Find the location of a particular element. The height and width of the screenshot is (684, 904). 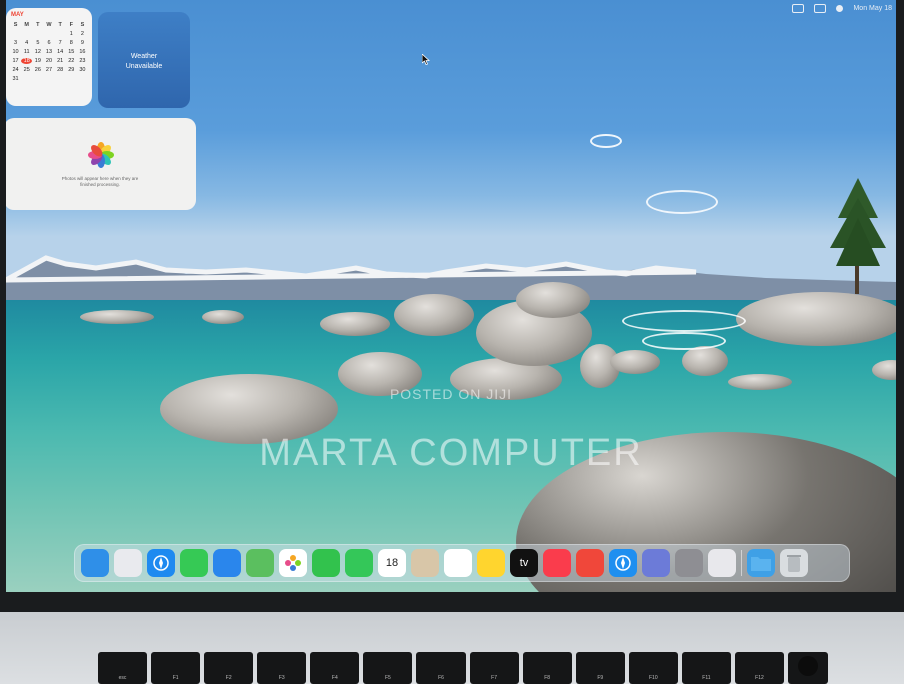

music-icon is located at coordinates (557, 563).